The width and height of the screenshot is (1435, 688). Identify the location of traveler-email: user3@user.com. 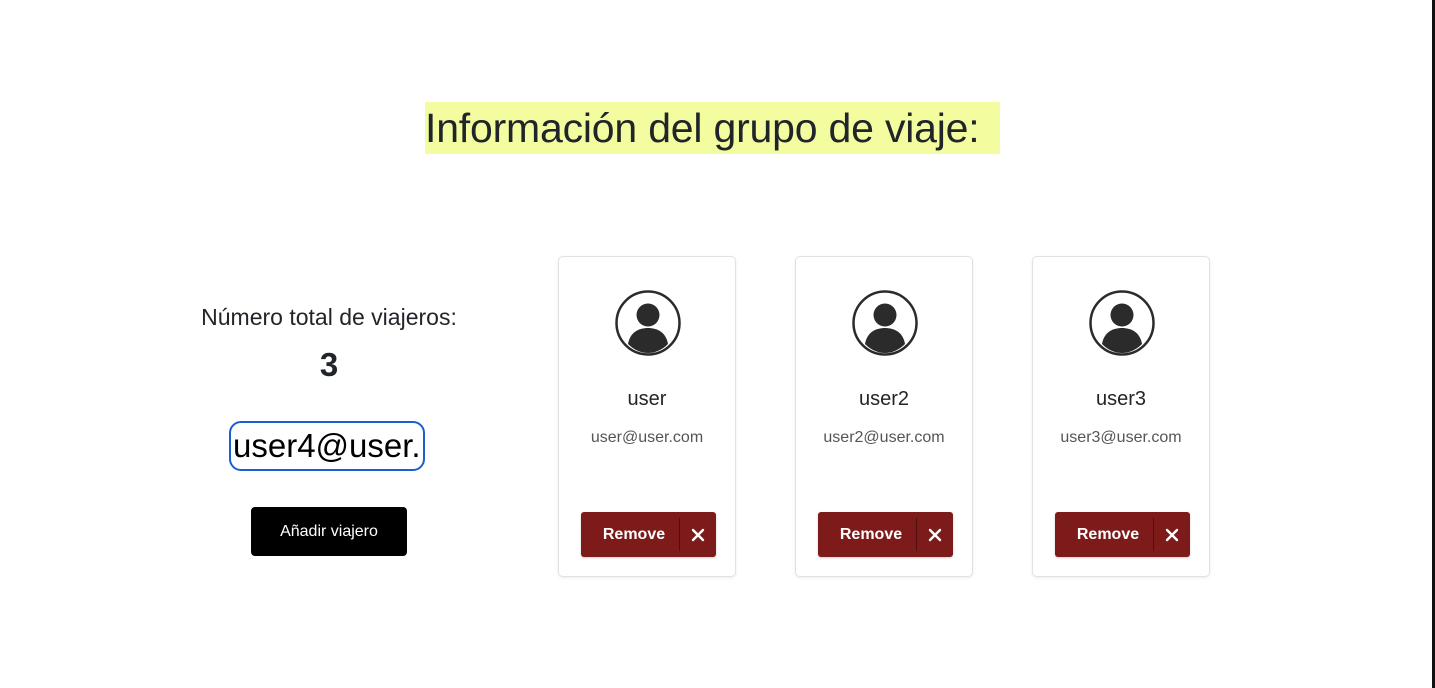
(1121, 437).